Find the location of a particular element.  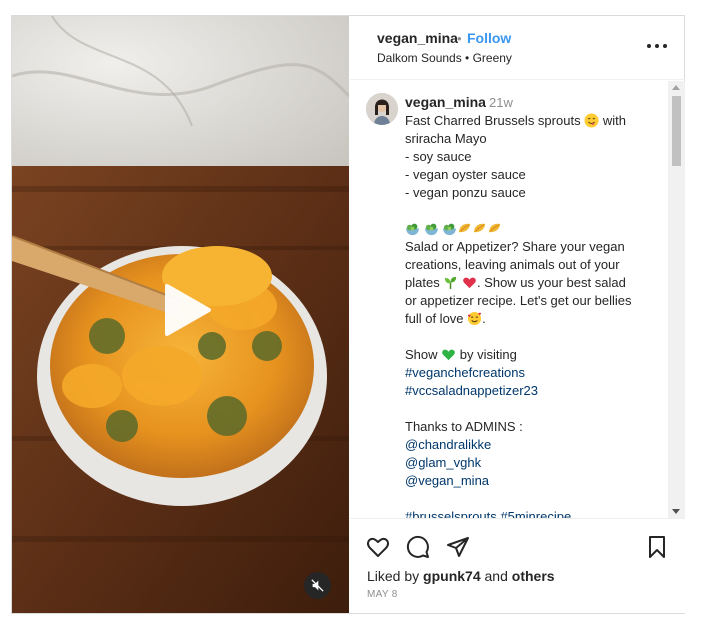

green-heart-icon is located at coordinates (449, 355).